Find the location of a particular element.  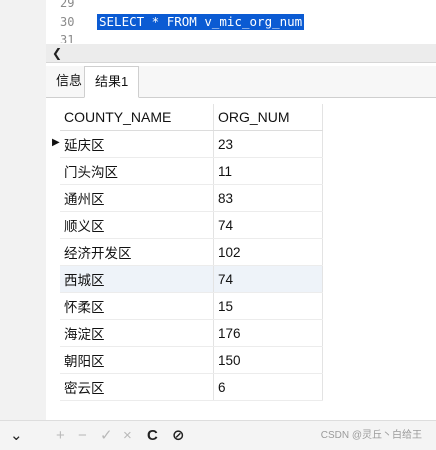

cell-county-name: 经济开发区 is located at coordinates (137, 252).